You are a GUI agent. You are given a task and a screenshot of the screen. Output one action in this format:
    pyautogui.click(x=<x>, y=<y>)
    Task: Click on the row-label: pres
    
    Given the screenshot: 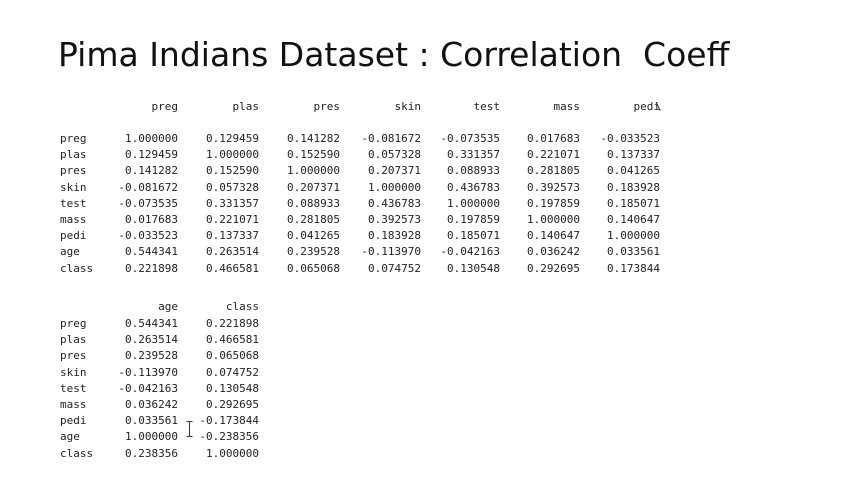 What is the action you would take?
    pyautogui.click(x=73, y=171)
    